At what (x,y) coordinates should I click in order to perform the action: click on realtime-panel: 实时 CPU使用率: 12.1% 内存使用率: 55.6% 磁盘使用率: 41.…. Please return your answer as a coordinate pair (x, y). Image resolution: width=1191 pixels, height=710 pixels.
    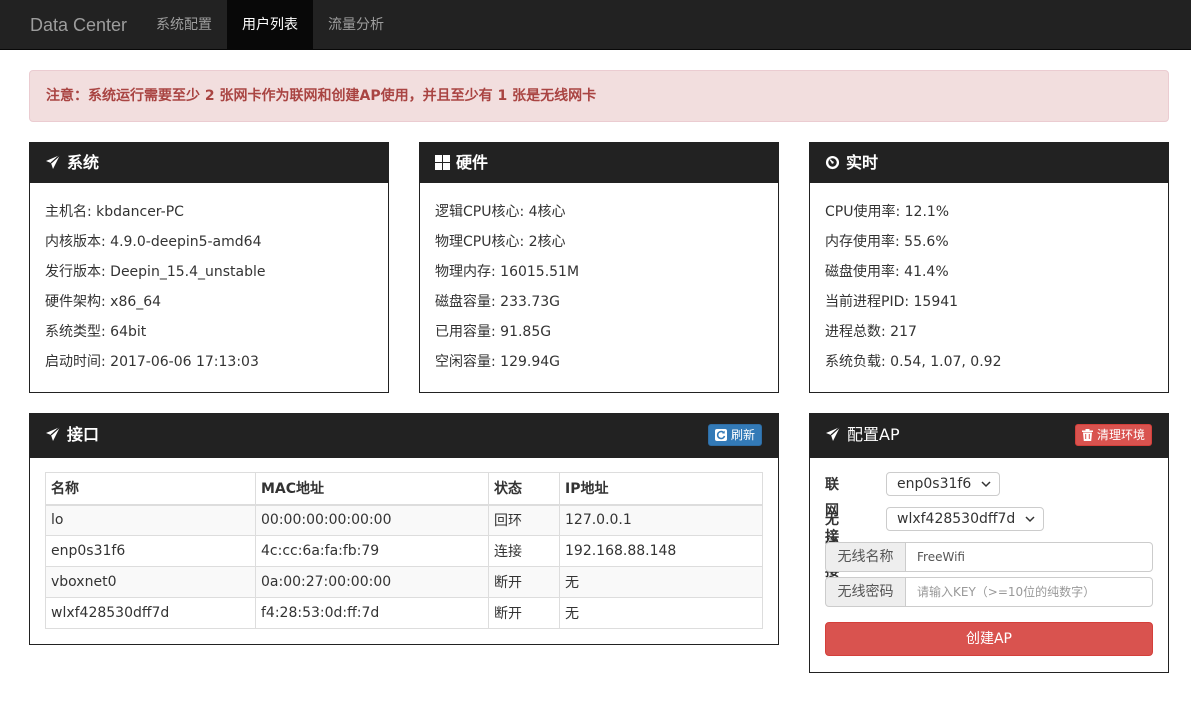
    Looking at the image, I should click on (989, 267).